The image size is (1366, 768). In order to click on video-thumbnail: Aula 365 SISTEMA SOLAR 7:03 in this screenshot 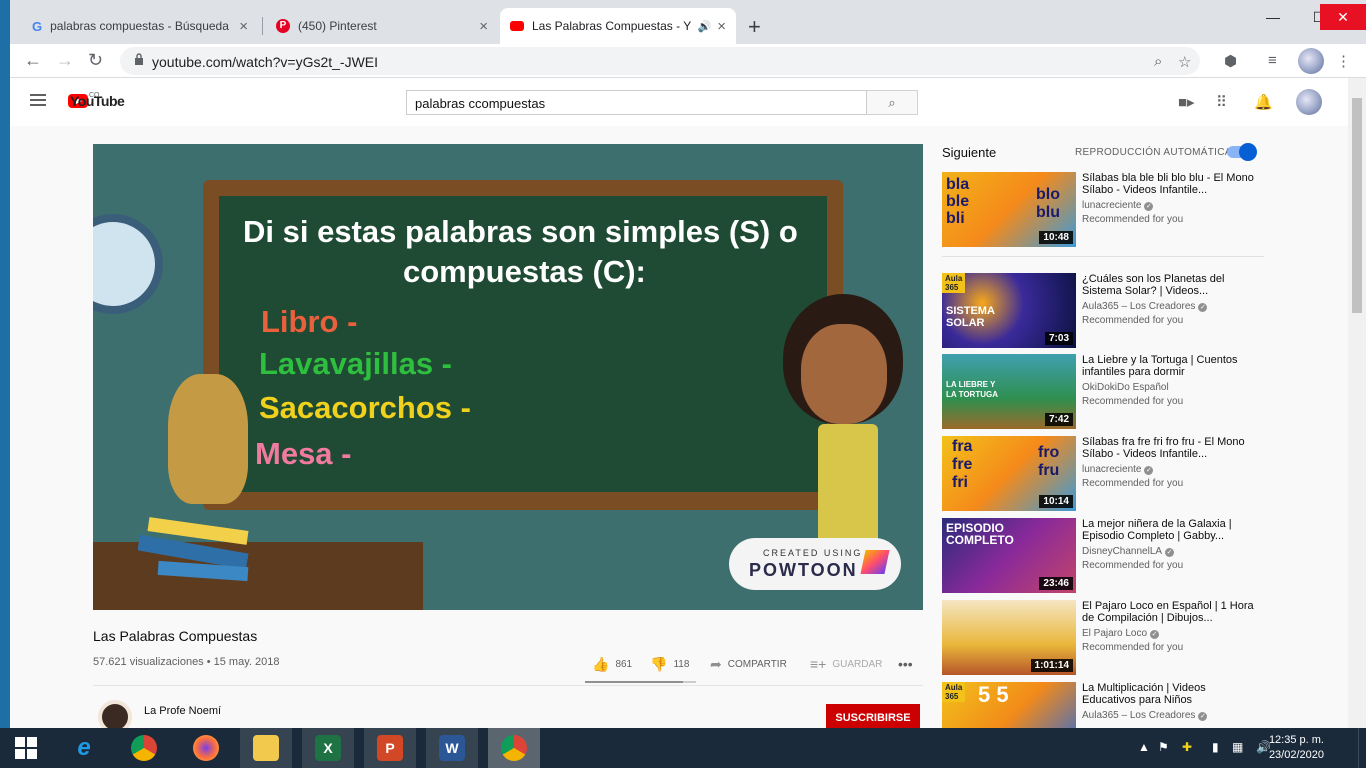, I will do `click(1009, 310)`.